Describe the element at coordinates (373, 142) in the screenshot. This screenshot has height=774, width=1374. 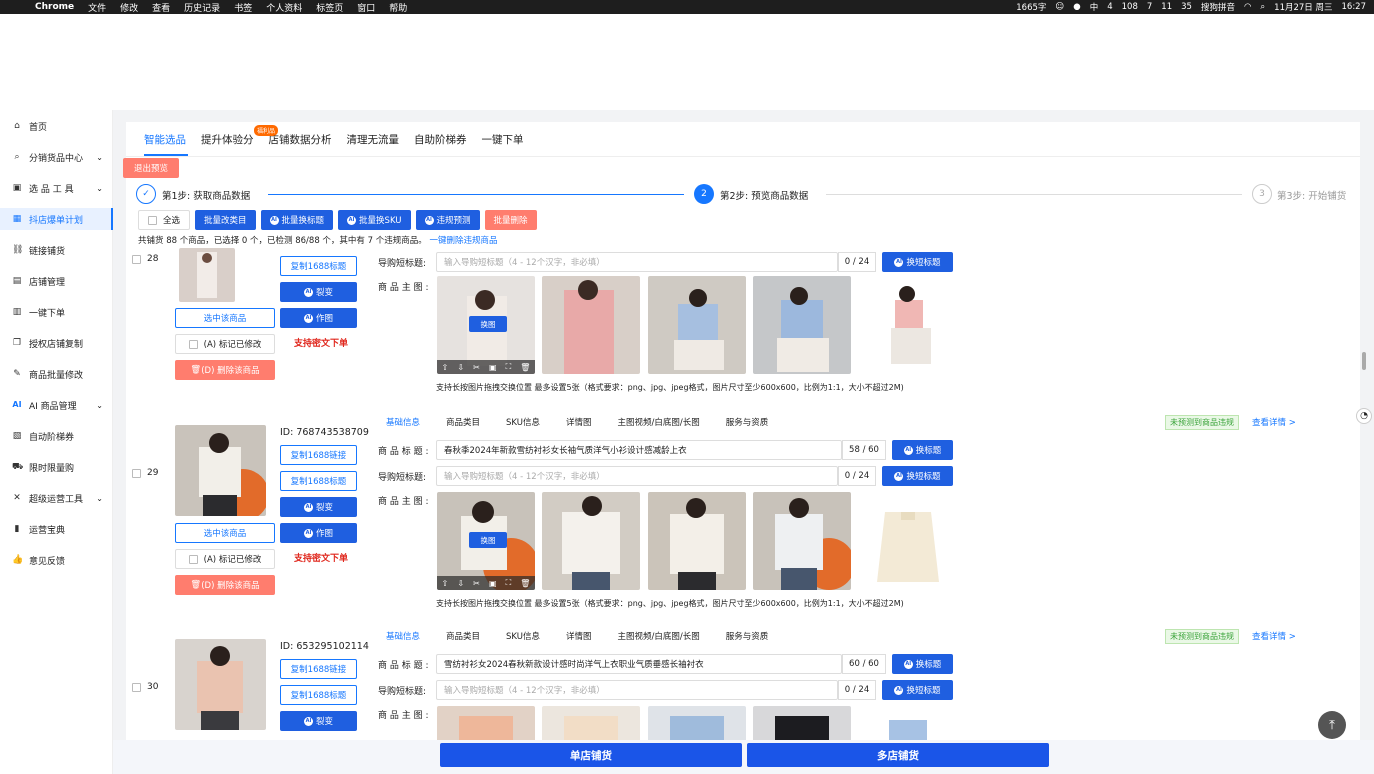
I see `tab-clean-no-traffic: 清理无流量` at that location.